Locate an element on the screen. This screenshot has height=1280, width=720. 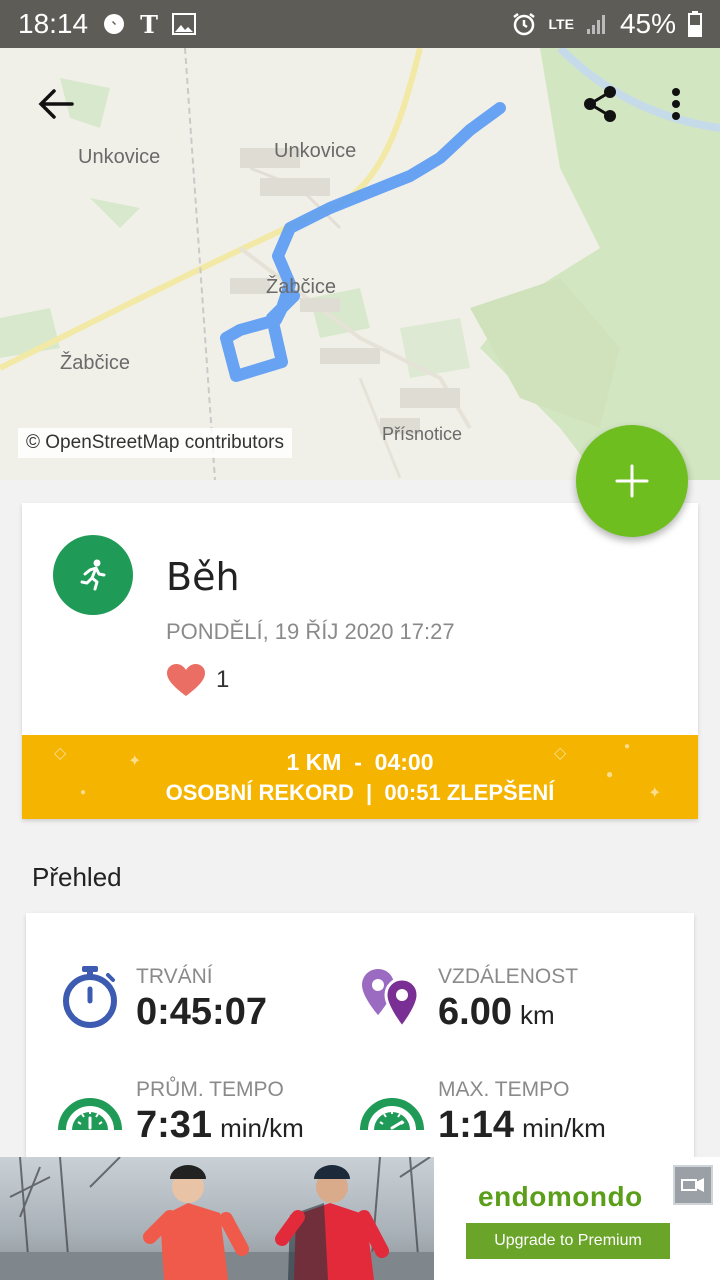
more-options-button is located at coordinates (676, 104).